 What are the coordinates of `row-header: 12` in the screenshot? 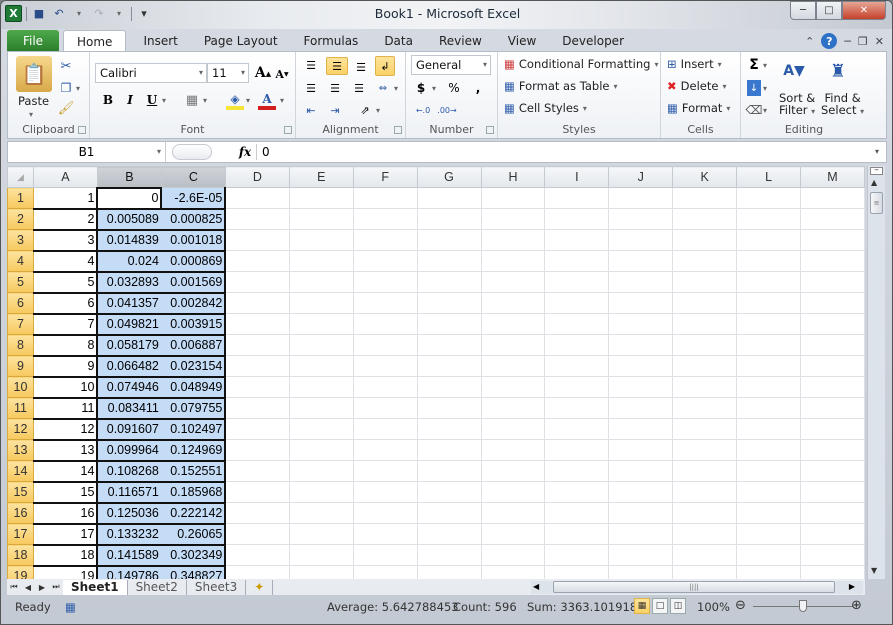 It's located at (20, 429).